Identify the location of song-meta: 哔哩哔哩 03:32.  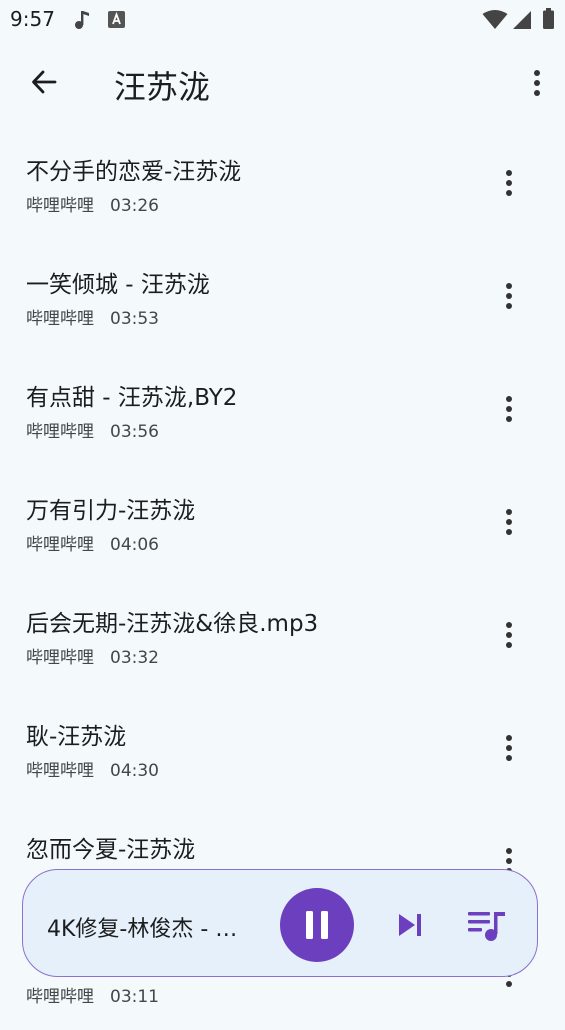
(92, 655).